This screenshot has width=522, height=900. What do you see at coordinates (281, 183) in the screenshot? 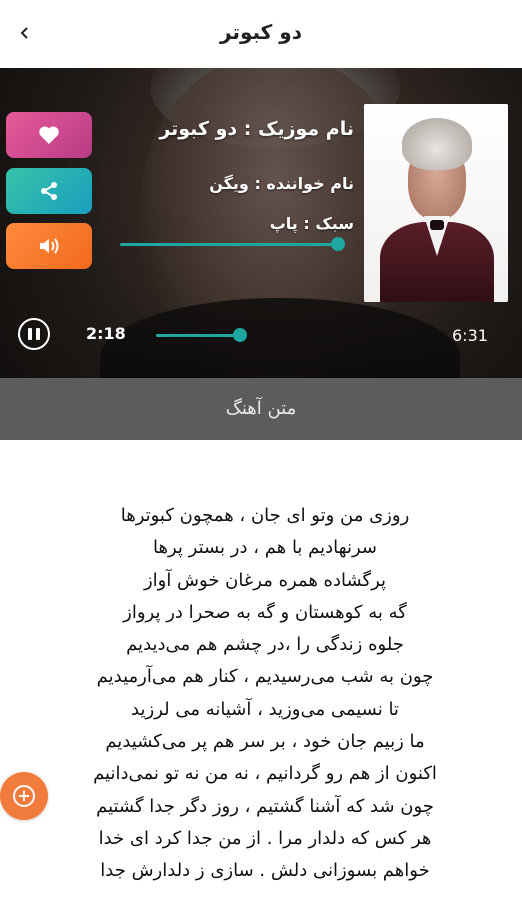
I see `singer-name: نام خواننده : ویگن` at bounding box center [281, 183].